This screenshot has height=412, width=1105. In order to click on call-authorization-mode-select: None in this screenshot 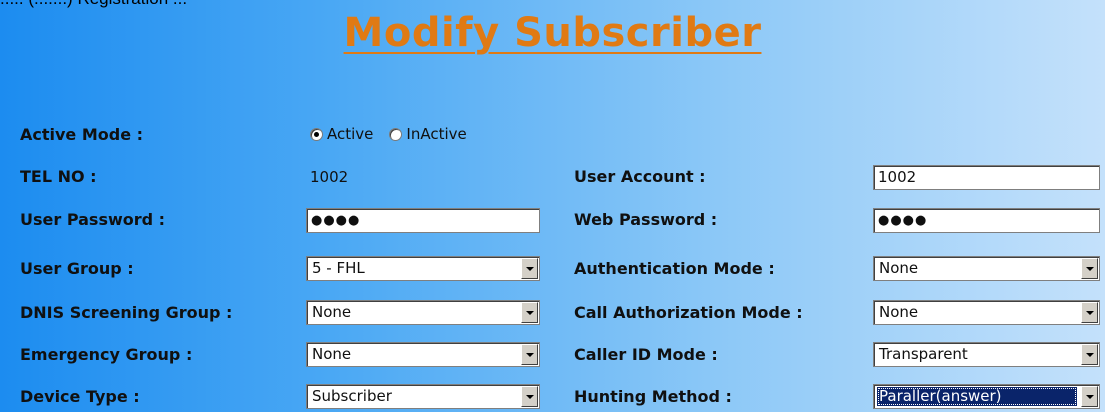, I will do `click(986, 312)`.